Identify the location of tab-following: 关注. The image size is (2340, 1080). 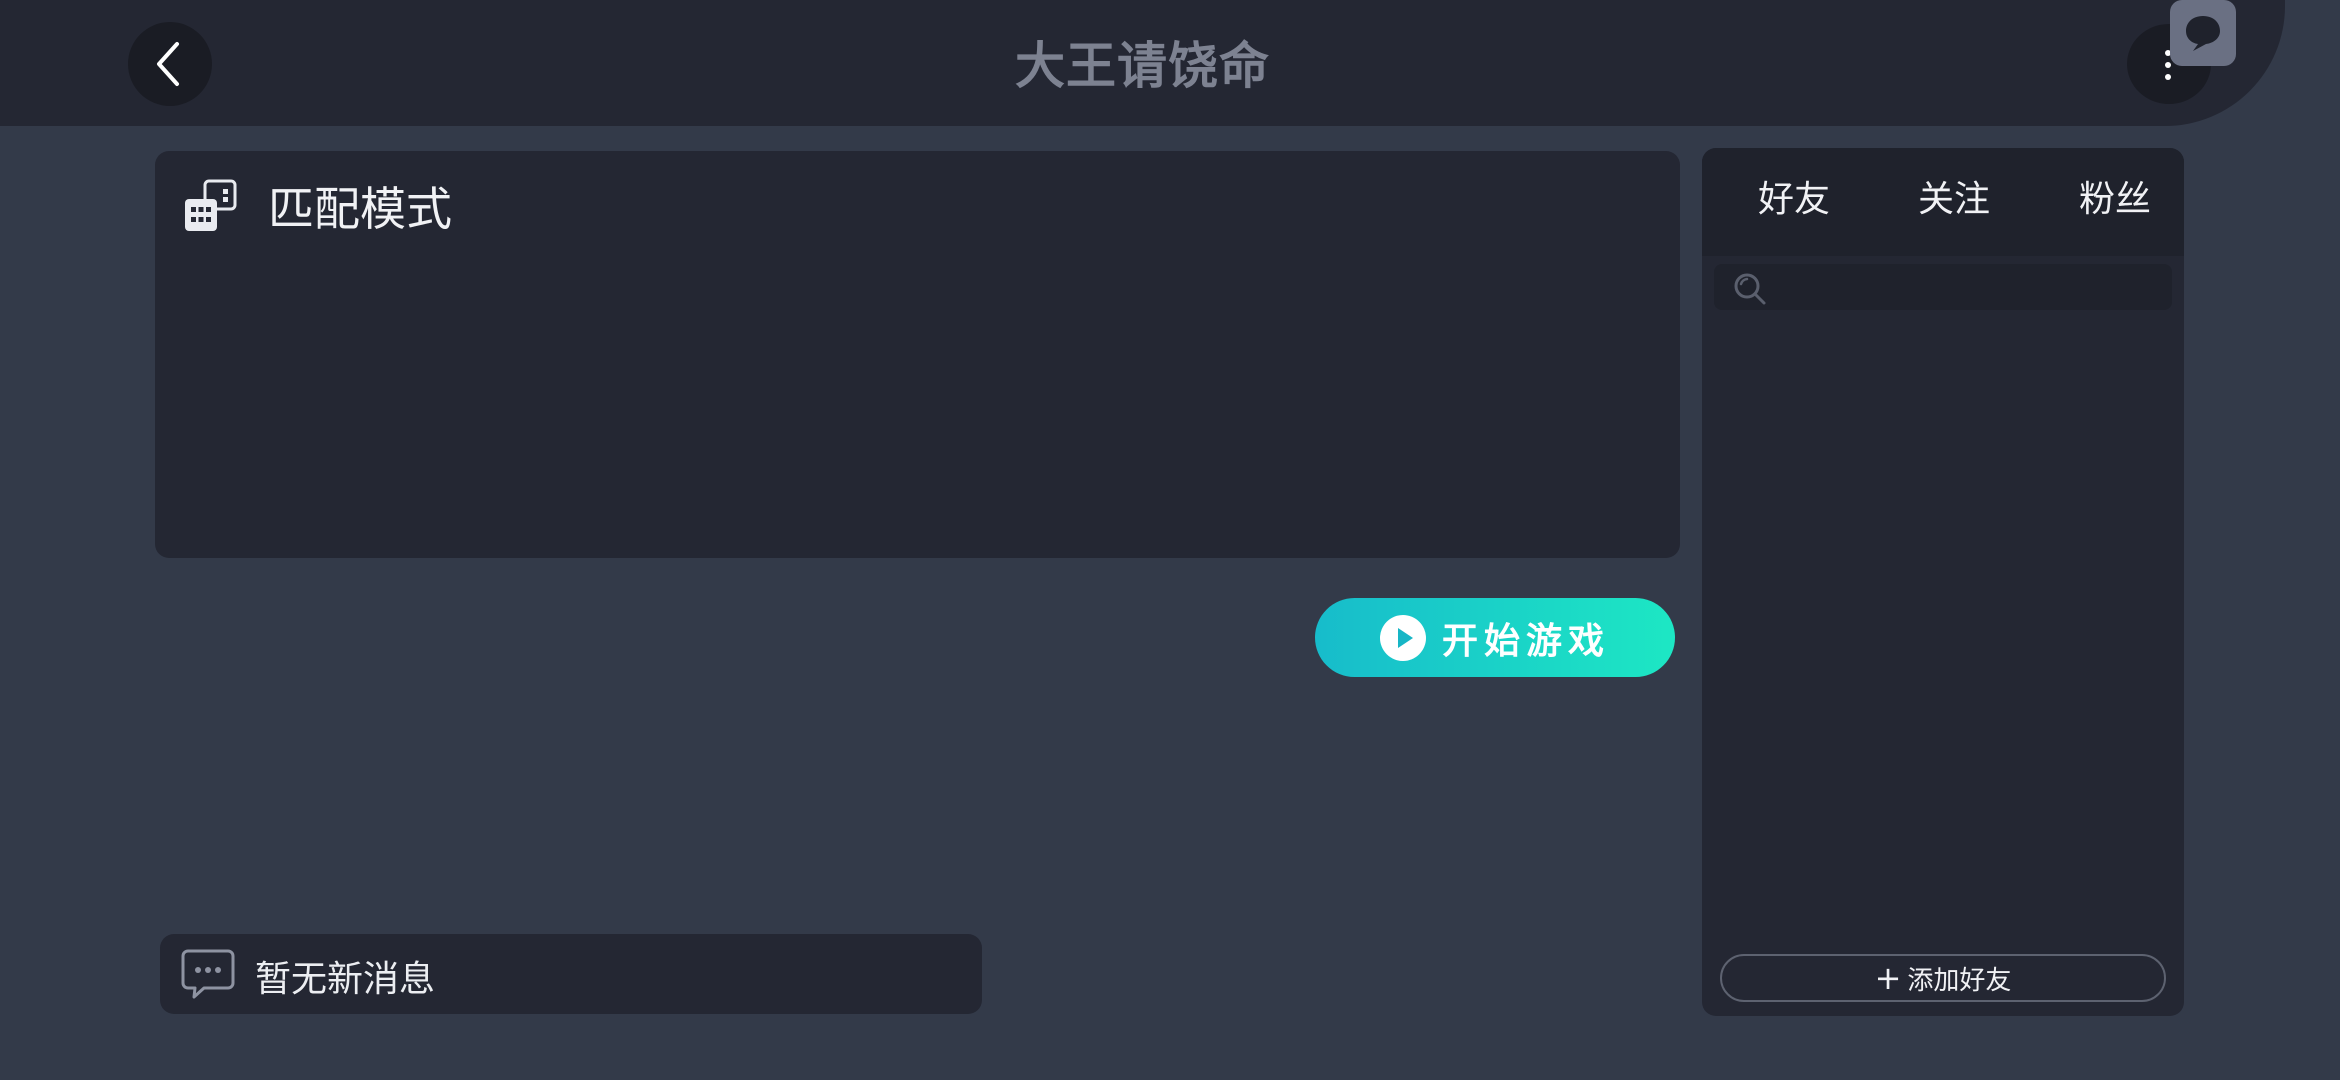
(1954, 196).